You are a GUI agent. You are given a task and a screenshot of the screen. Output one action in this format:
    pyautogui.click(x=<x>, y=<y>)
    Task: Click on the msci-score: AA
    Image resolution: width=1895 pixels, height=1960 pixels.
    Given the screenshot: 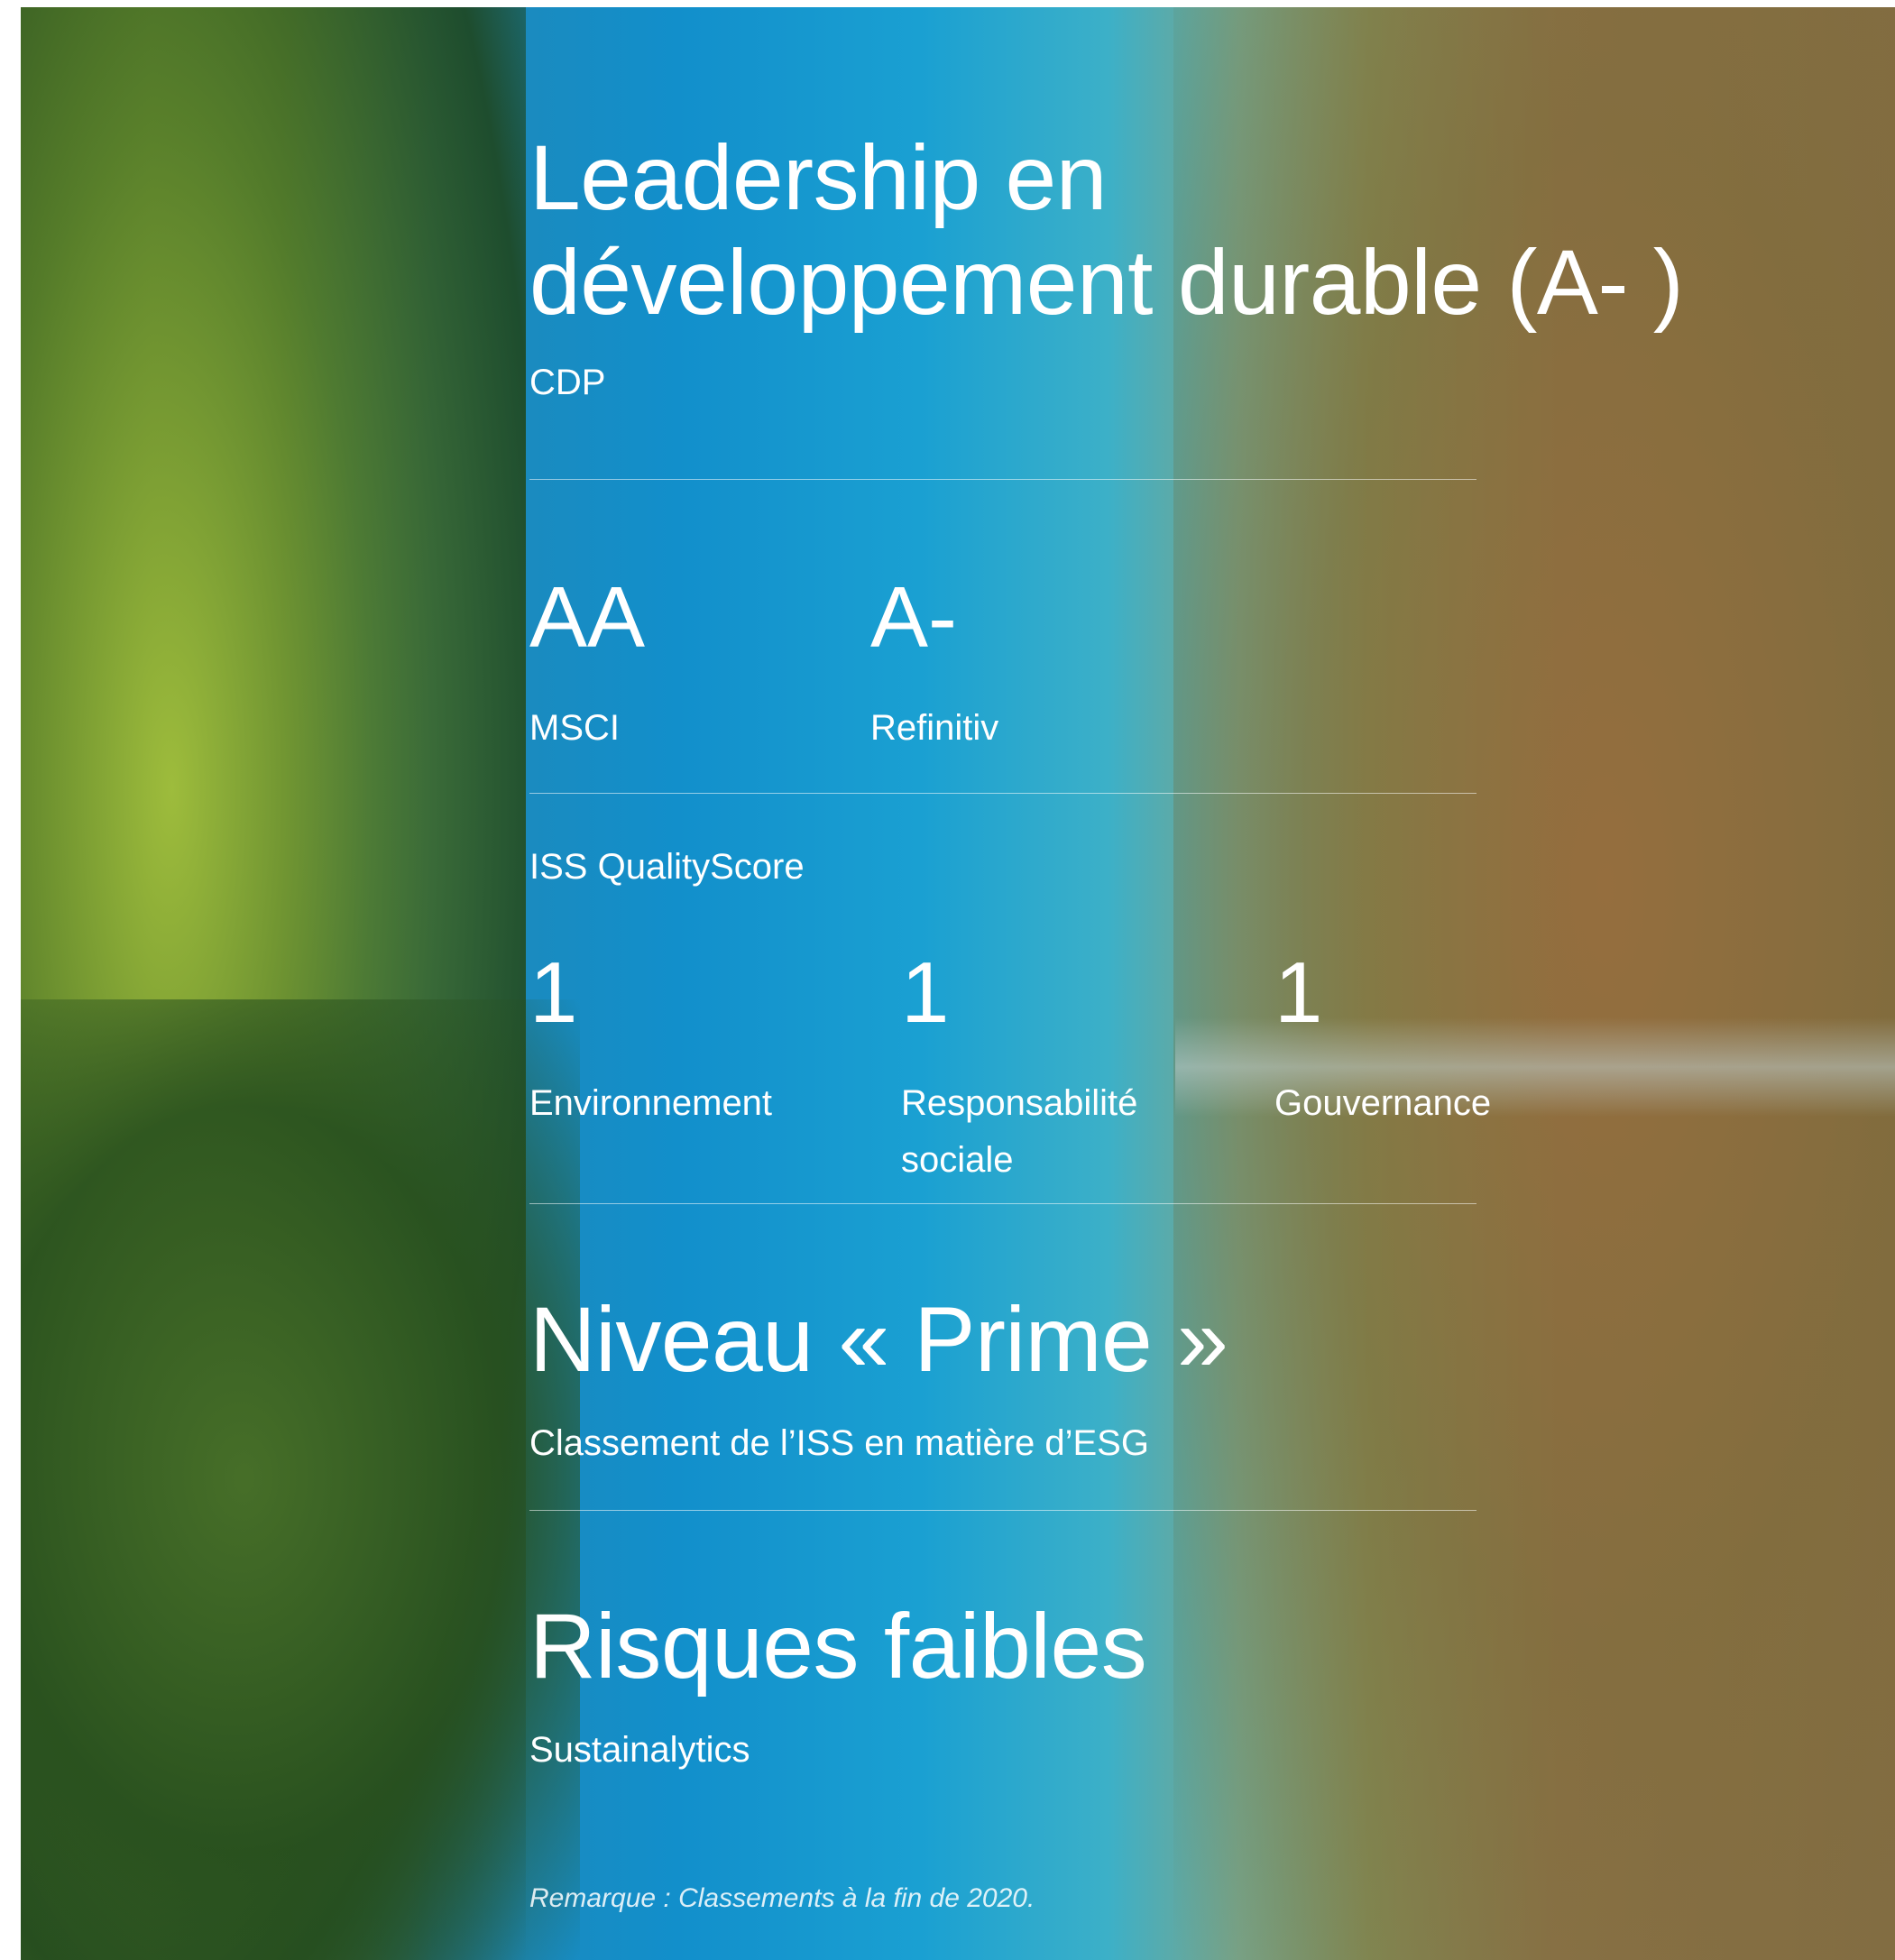 What is the action you would take?
    pyautogui.click(x=588, y=617)
    